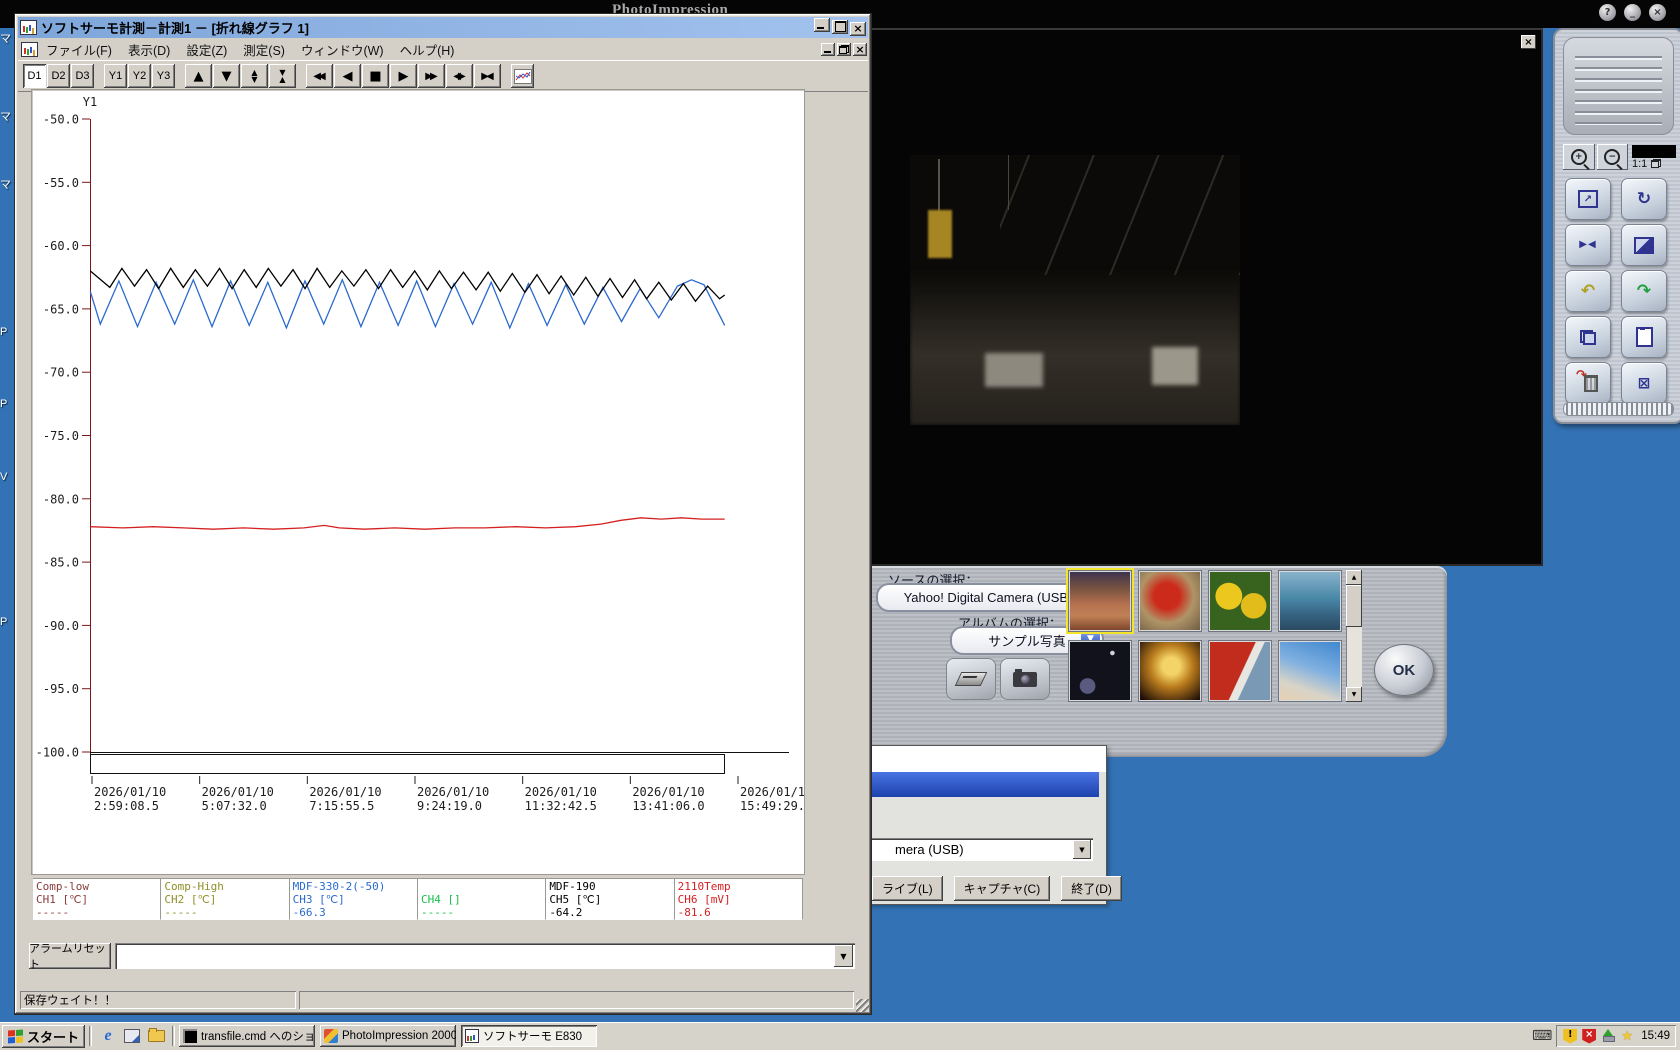  What do you see at coordinates (1644, 337) in the screenshot?
I see `paste-button` at bounding box center [1644, 337].